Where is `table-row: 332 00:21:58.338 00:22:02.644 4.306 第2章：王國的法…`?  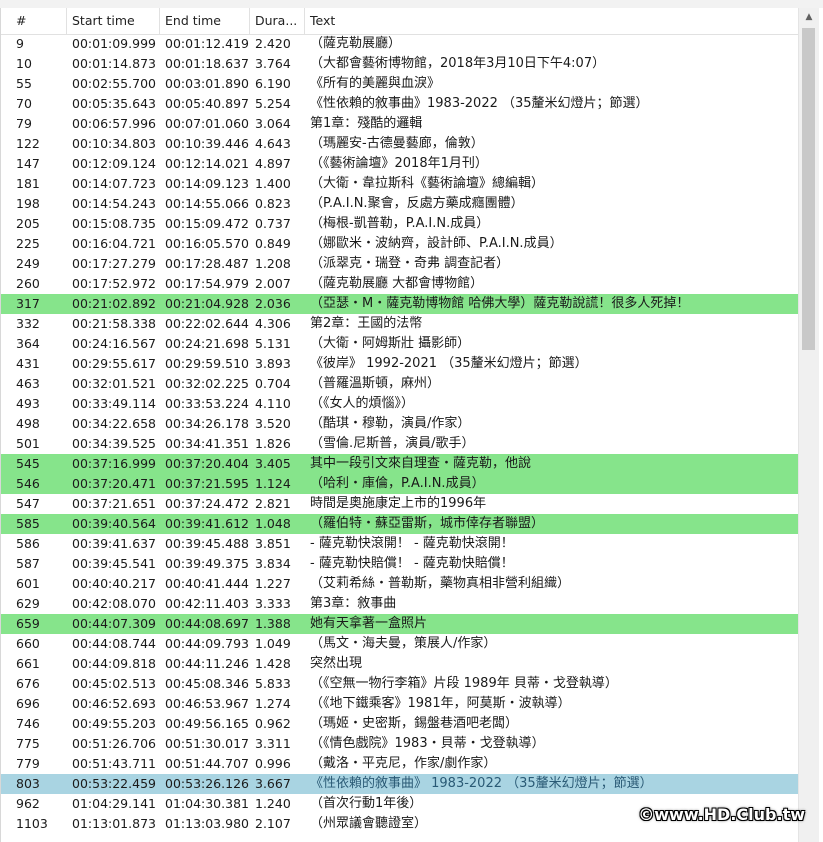 table-row: 332 00:21:58.338 00:22:02.644 4.306 第2章：王國的法… is located at coordinates (399, 324).